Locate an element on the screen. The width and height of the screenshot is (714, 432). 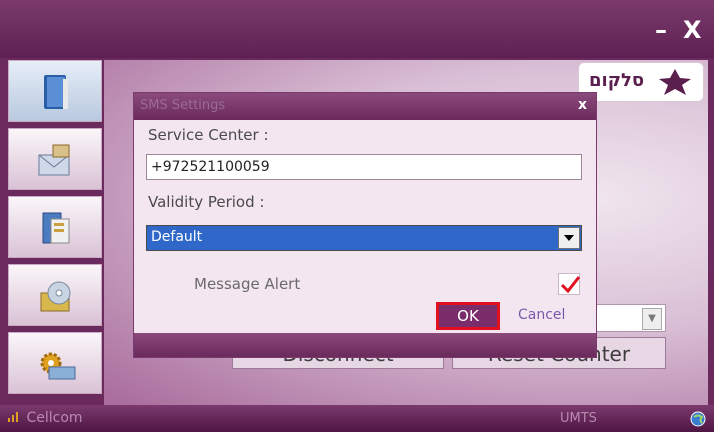
message-alert-checkbox is located at coordinates (569, 284).